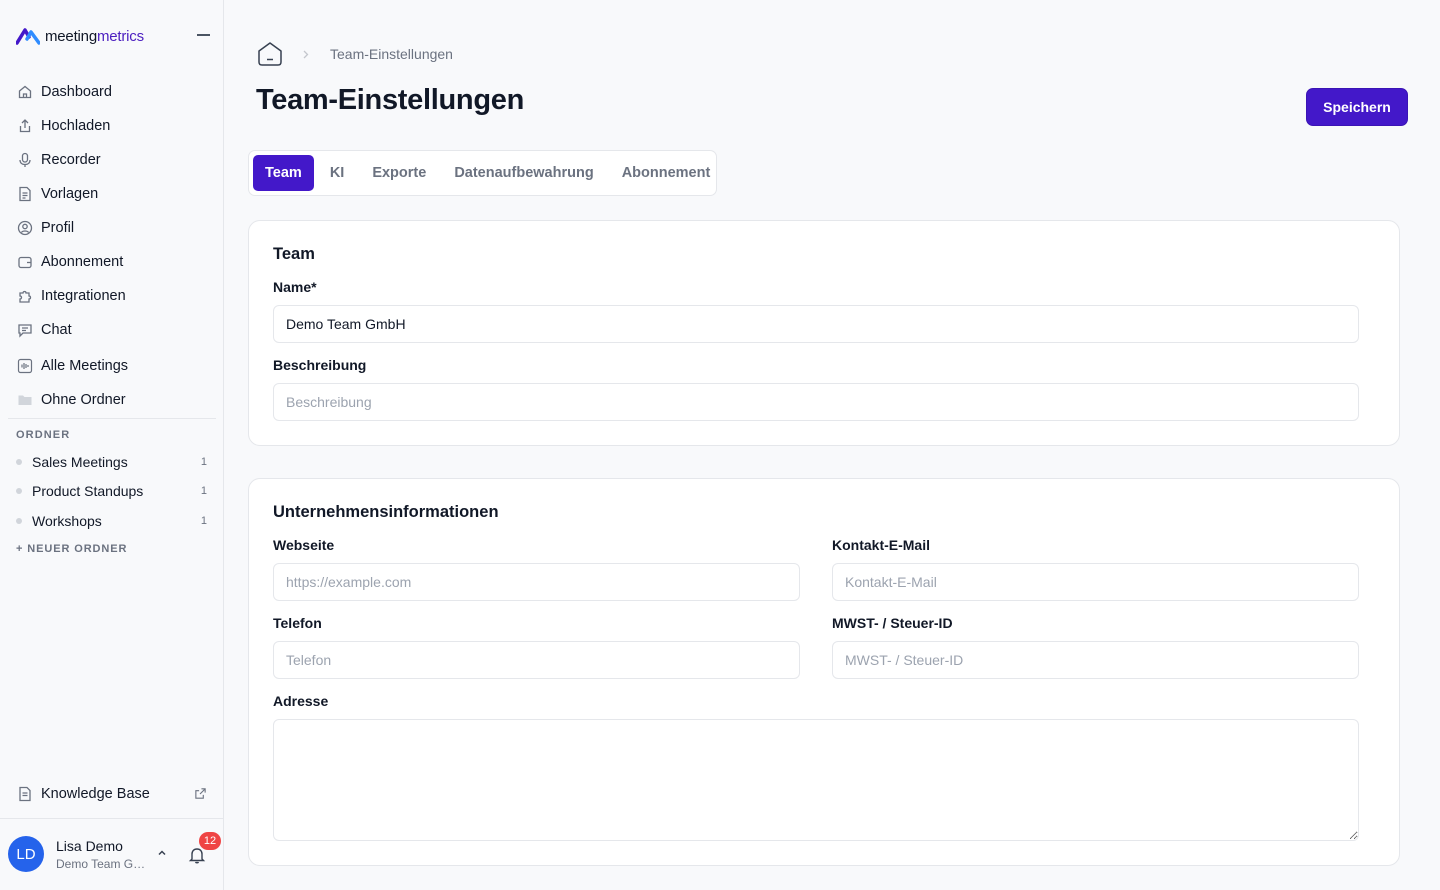  I want to click on logo-mark-icon, so click(28, 36).